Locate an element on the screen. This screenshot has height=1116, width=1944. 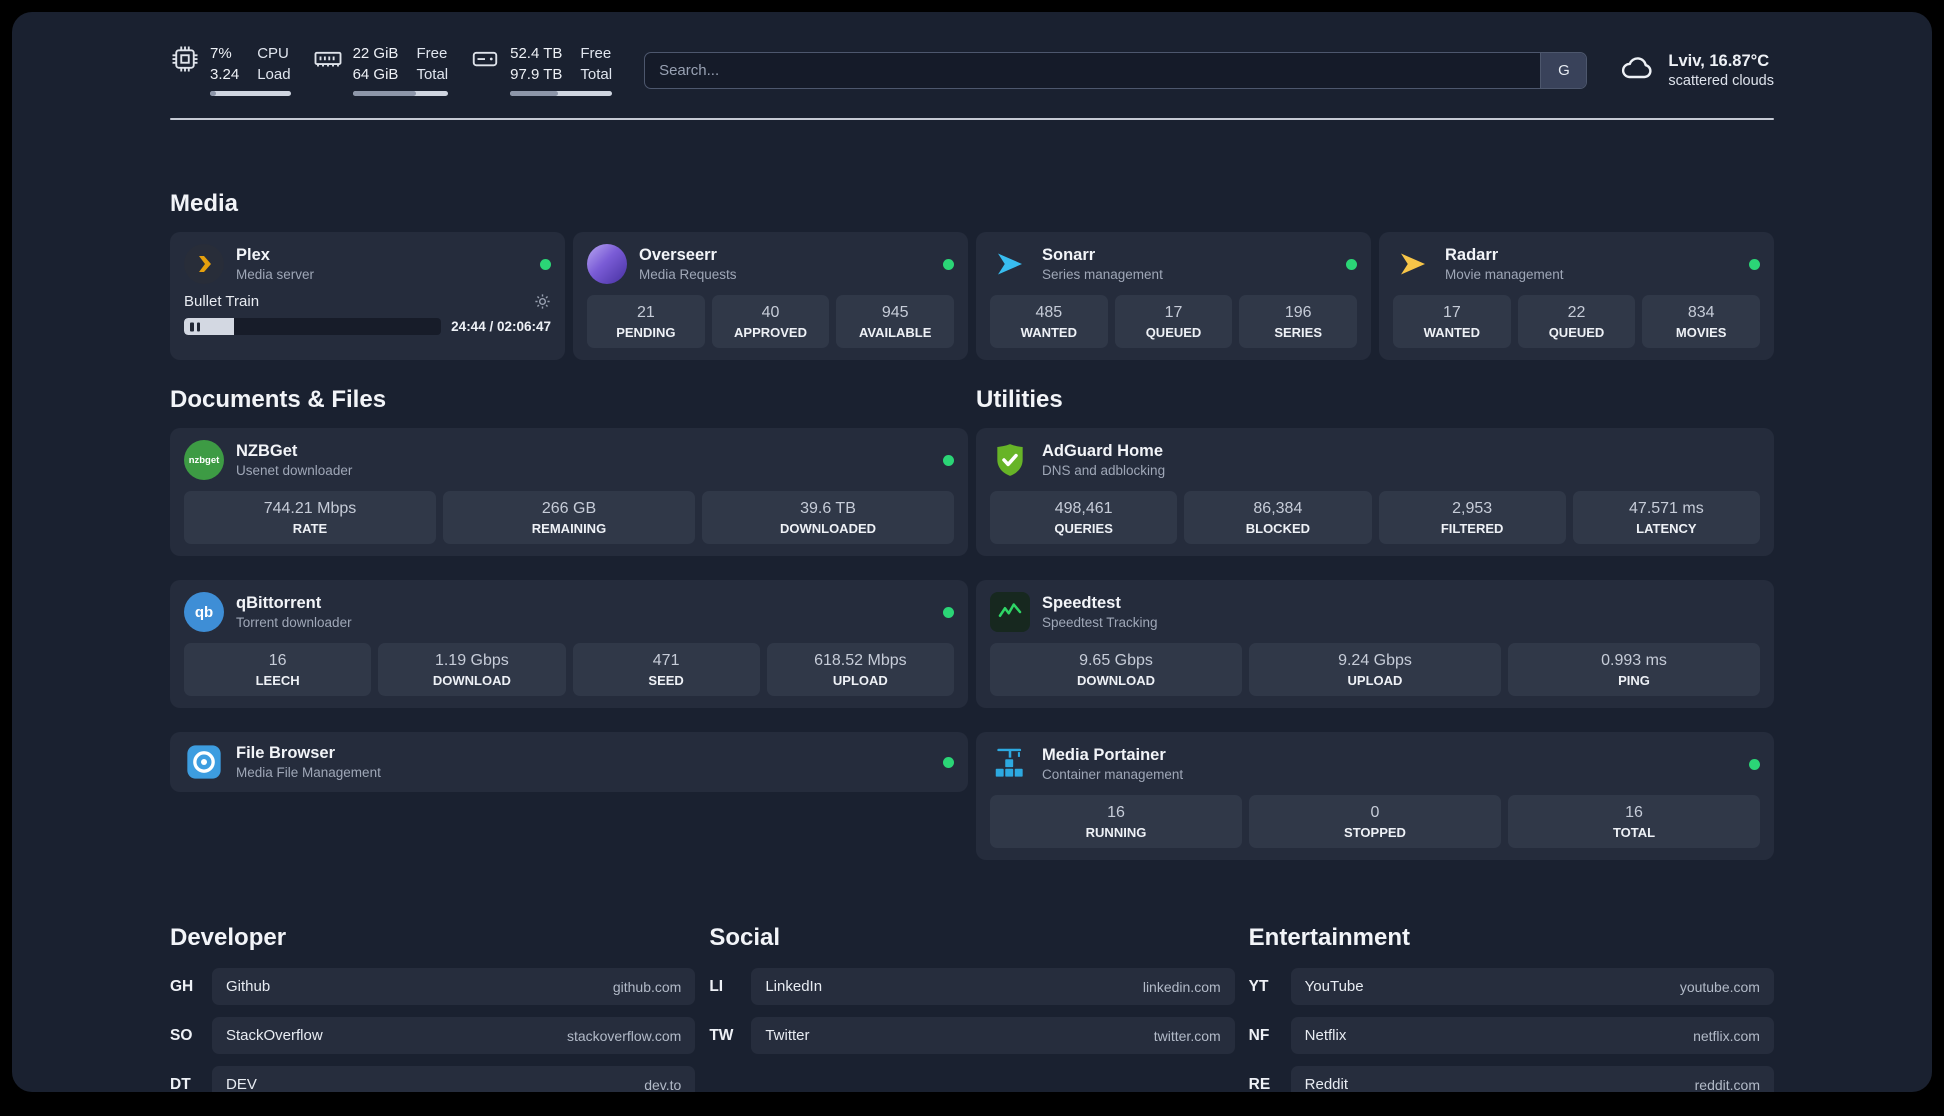
bookmark-netflix: Netflix netflix.com is located at coordinates (1532, 1035).